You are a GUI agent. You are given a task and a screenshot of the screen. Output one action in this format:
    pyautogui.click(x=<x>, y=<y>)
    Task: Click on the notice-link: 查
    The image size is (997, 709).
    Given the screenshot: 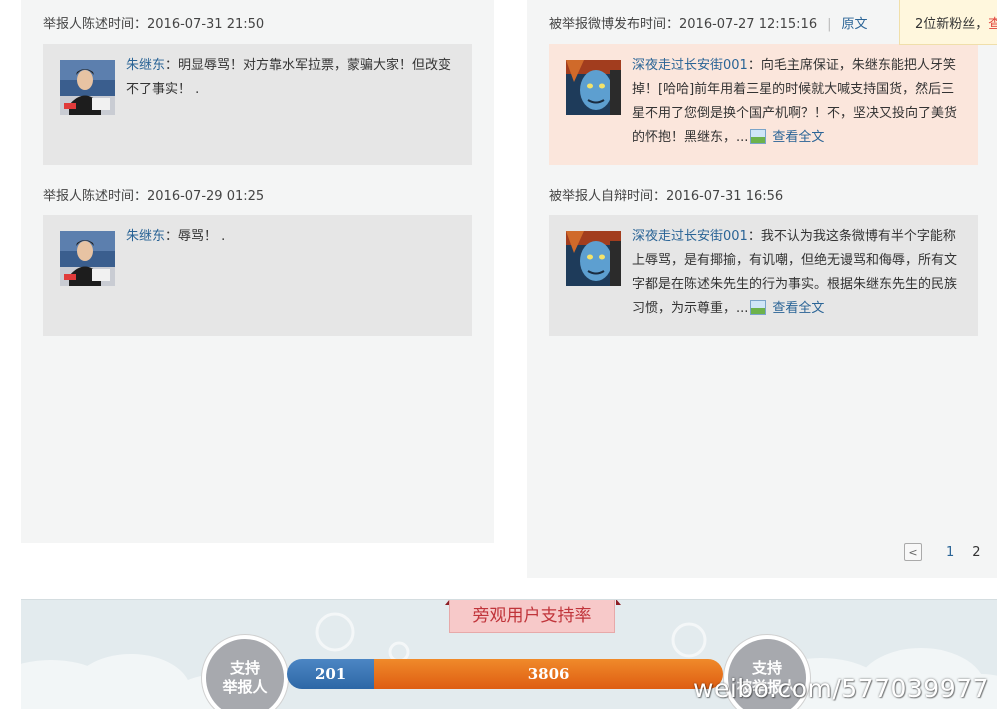 What is the action you would take?
    pyautogui.click(x=992, y=24)
    